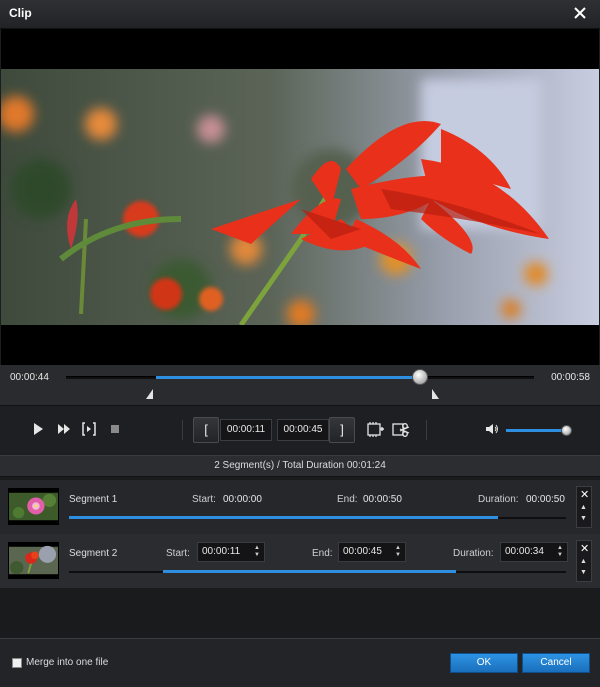 The image size is (600, 687). What do you see at coordinates (206, 430) in the screenshot?
I see `set-start-button: [` at bounding box center [206, 430].